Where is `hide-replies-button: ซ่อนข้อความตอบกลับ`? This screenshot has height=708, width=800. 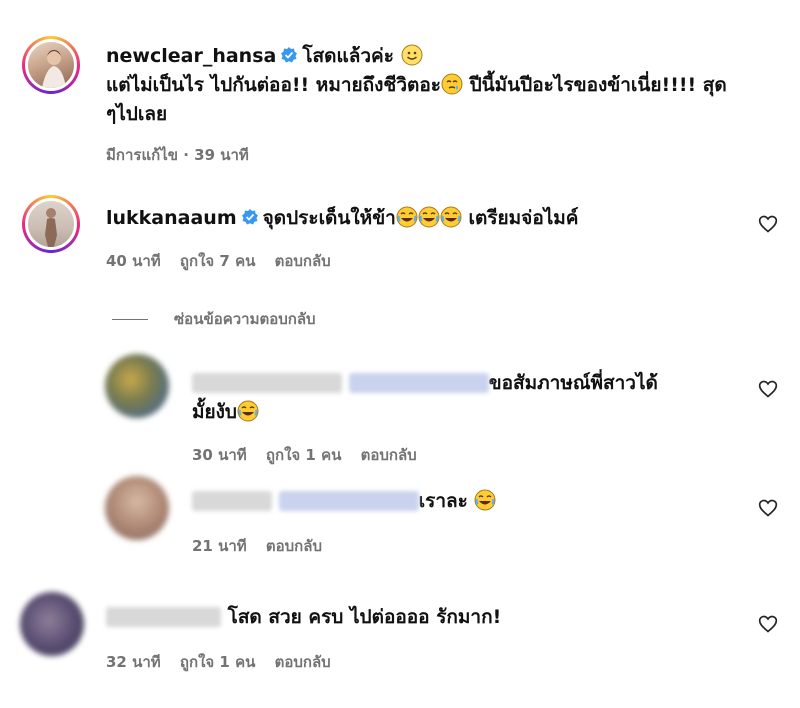
hide-replies-button: ซ่อนข้อความตอบกลับ is located at coordinates (214, 319).